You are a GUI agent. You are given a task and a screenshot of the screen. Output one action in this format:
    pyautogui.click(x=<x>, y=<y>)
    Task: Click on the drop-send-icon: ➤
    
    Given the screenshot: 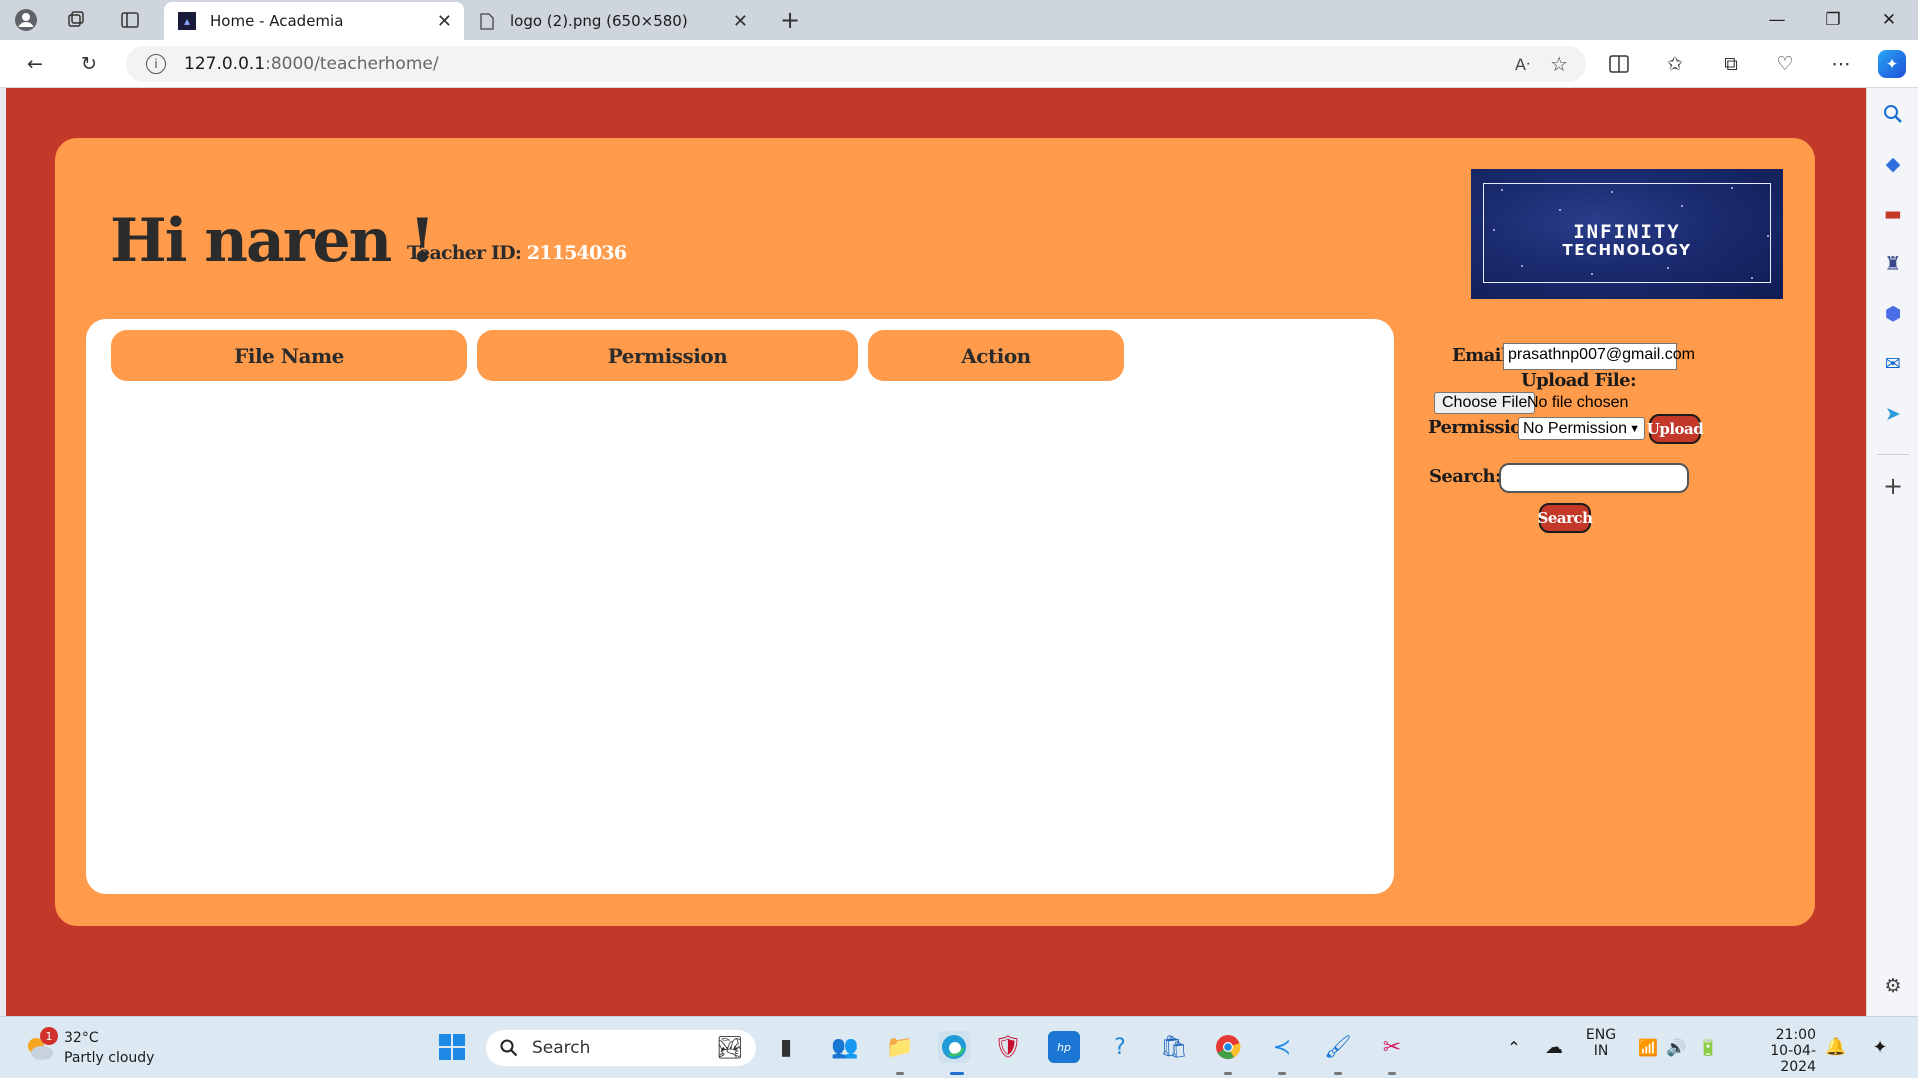 What is the action you would take?
    pyautogui.click(x=1893, y=414)
    